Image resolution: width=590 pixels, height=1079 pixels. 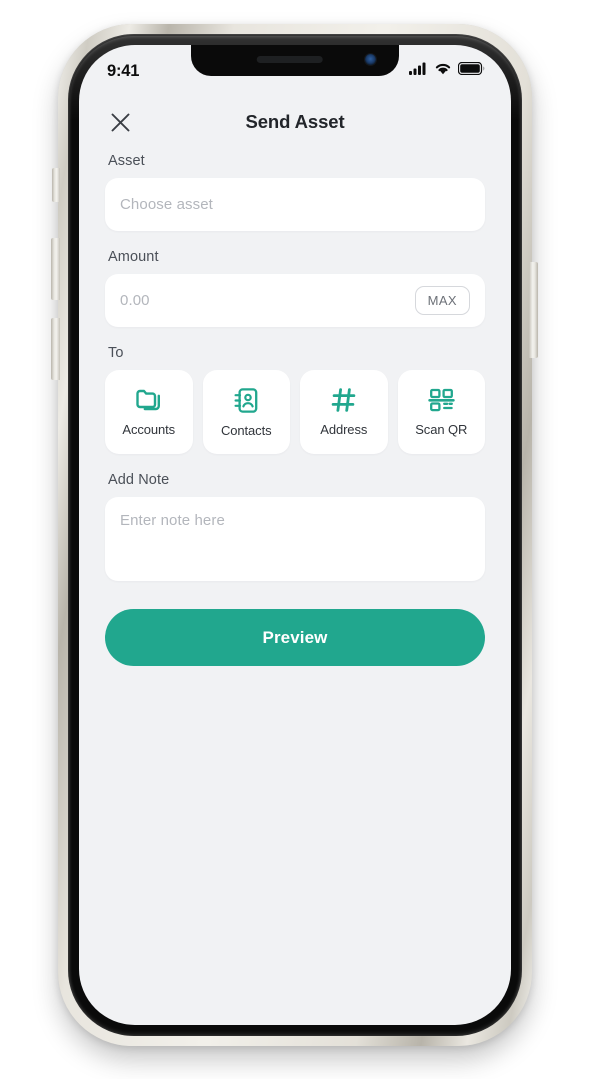 What do you see at coordinates (246, 400) in the screenshot?
I see `address-book-icon` at bounding box center [246, 400].